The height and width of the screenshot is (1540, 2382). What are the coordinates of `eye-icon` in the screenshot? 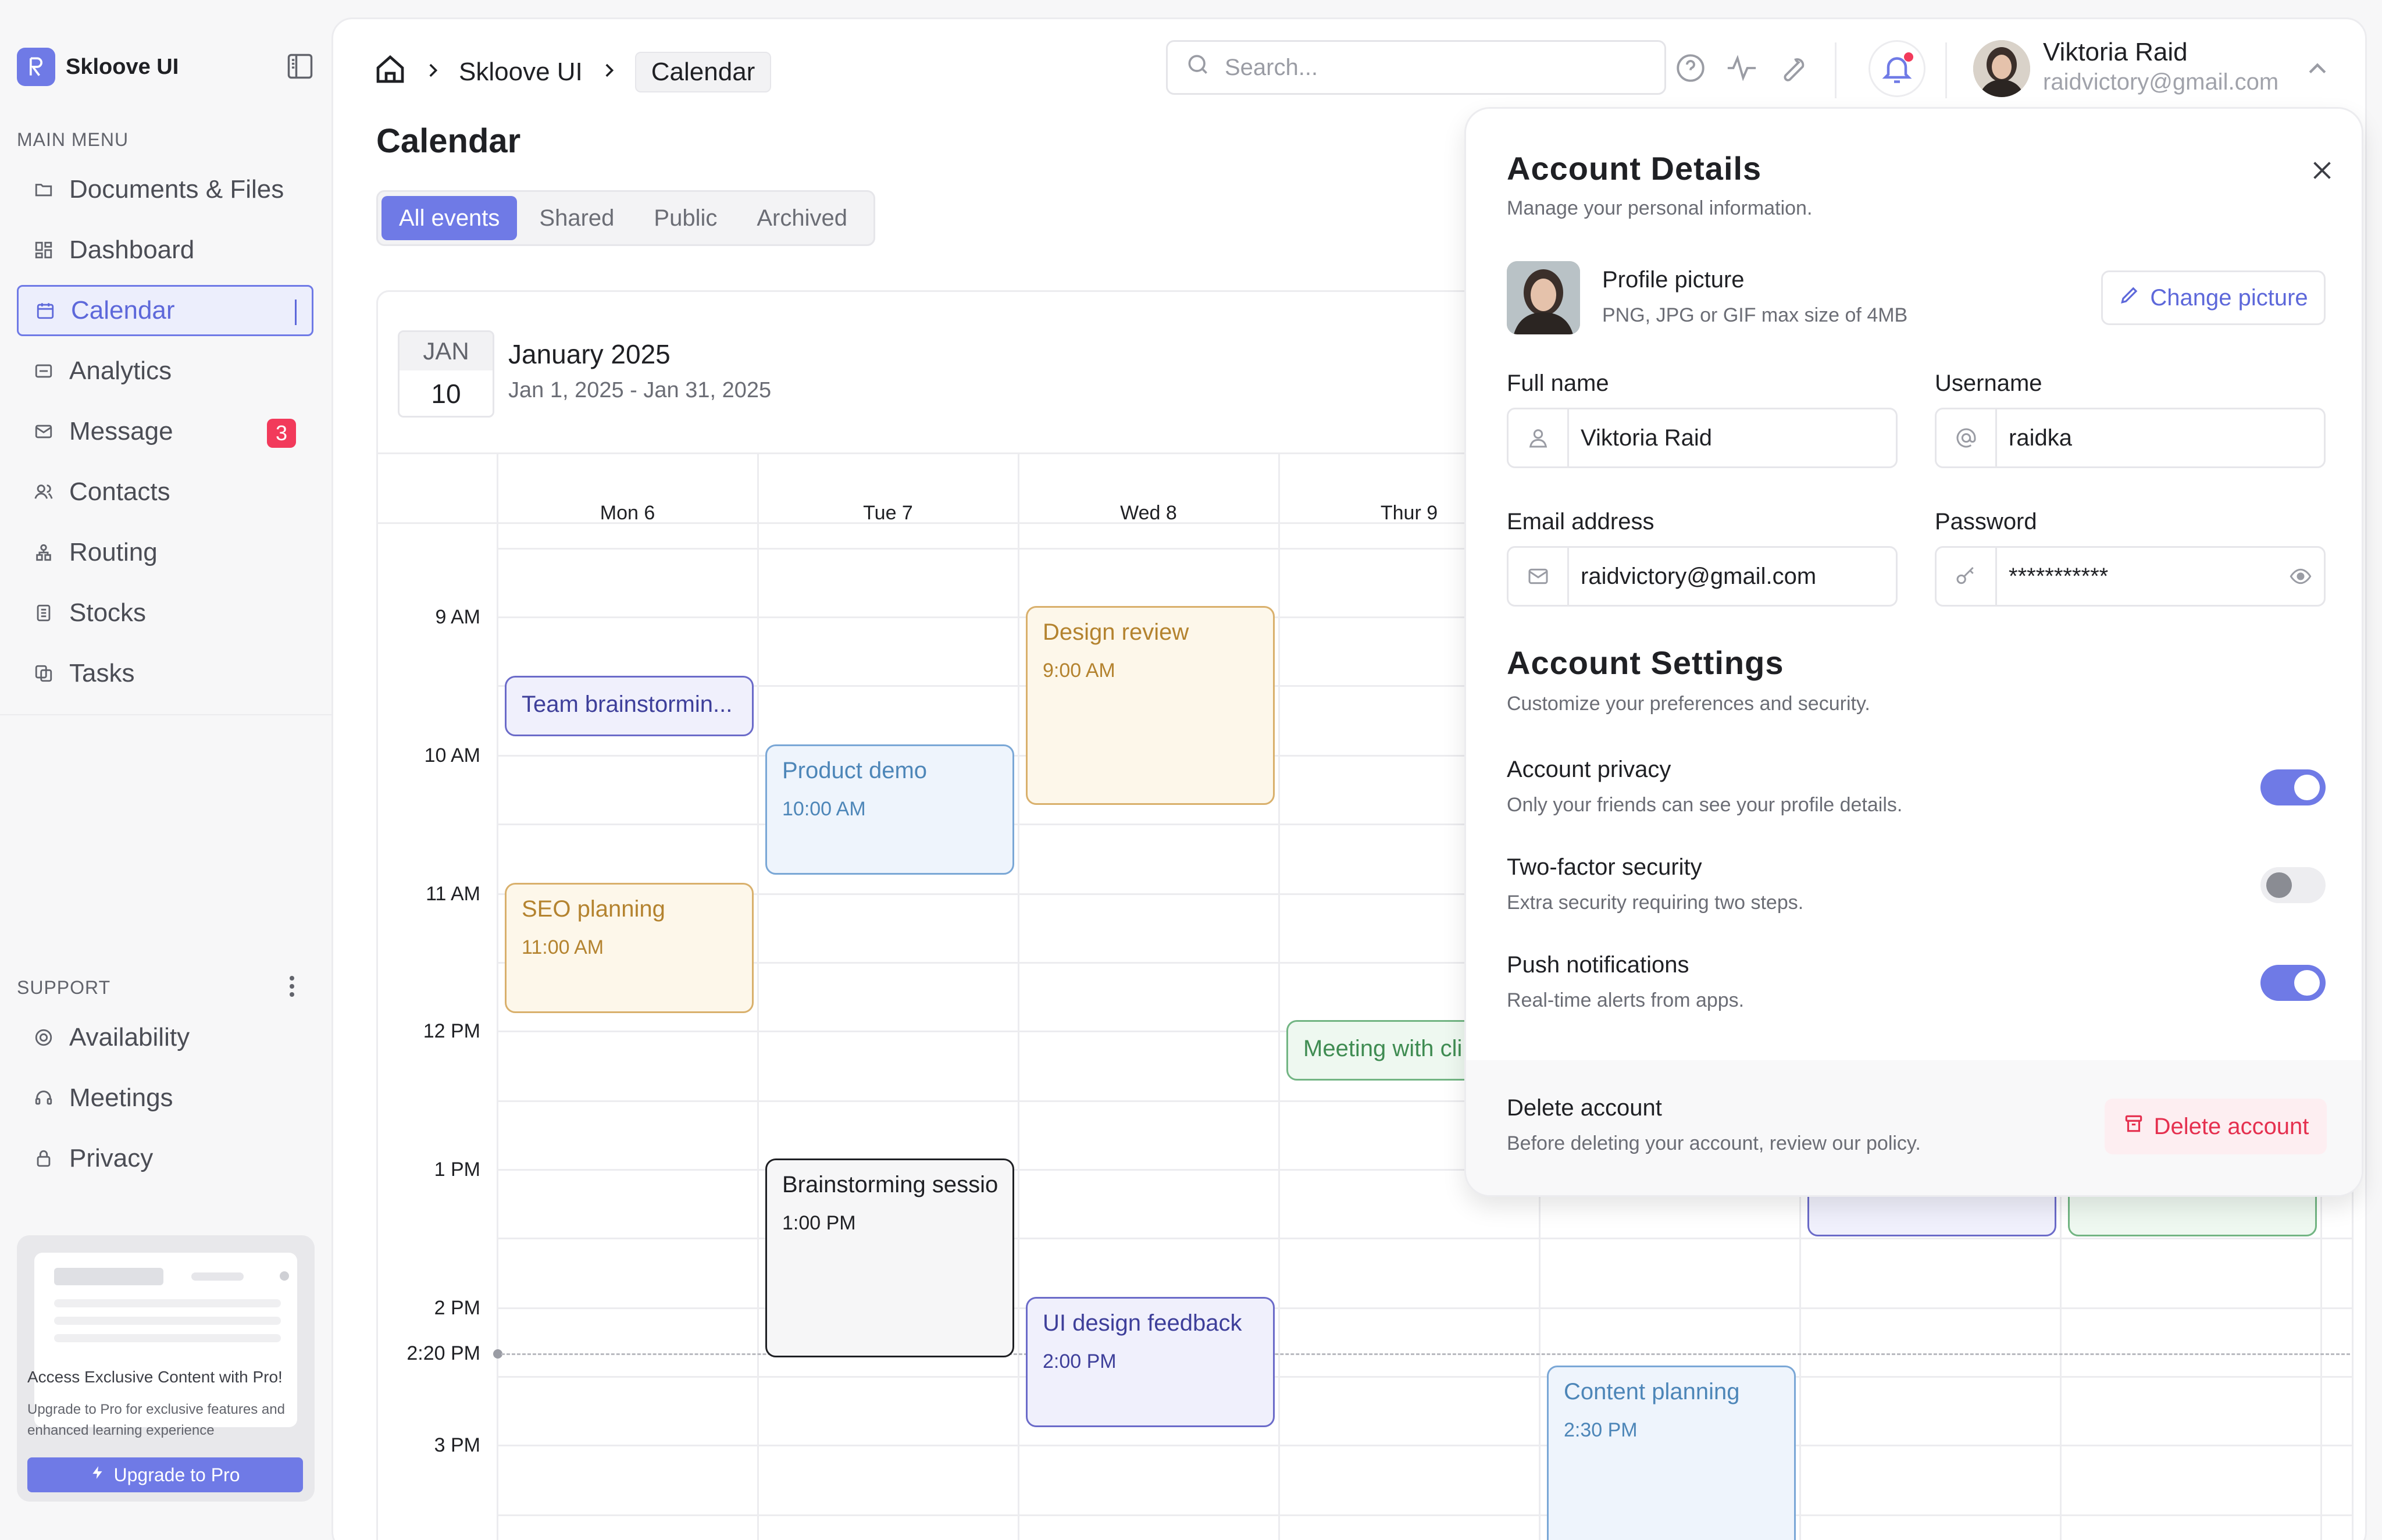 It's located at (2300, 576).